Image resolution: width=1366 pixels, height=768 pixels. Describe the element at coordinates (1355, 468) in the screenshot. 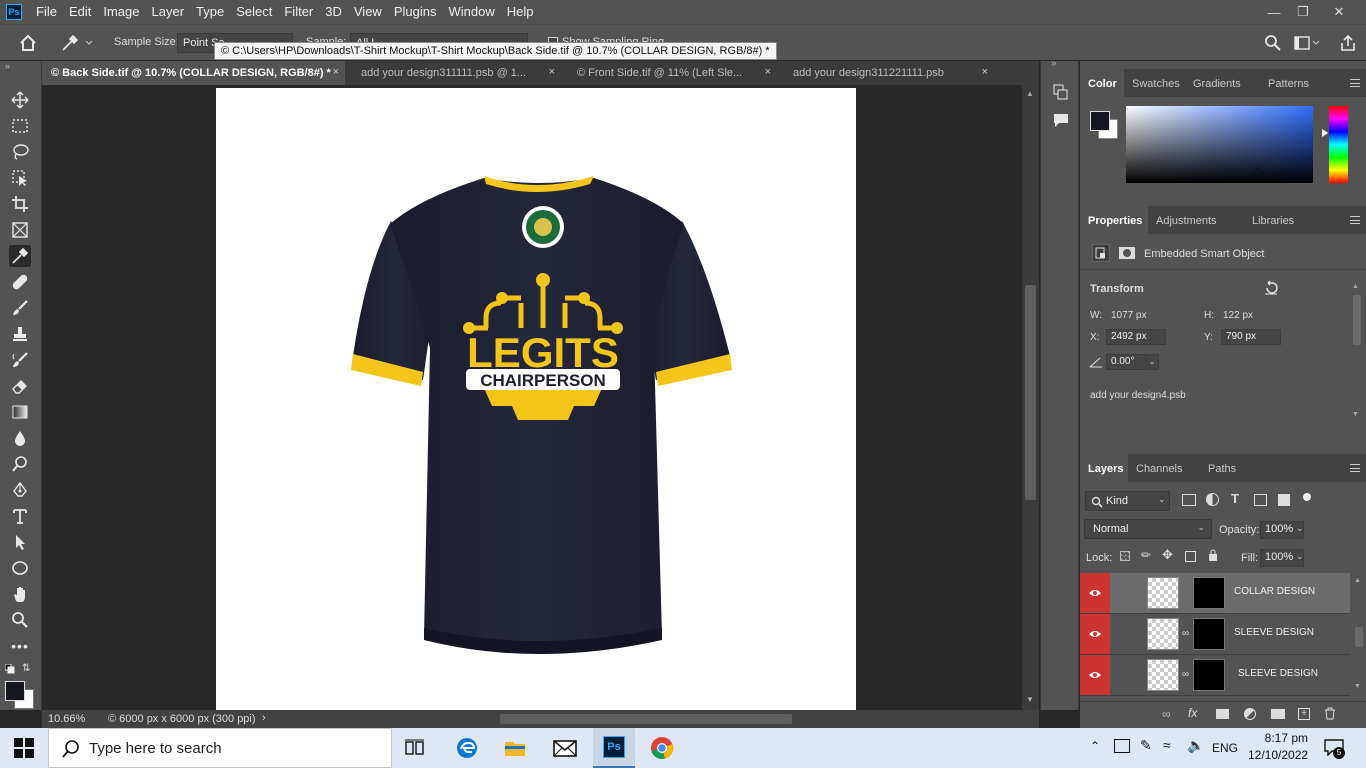

I see `layers-panel-menu-icon` at that location.